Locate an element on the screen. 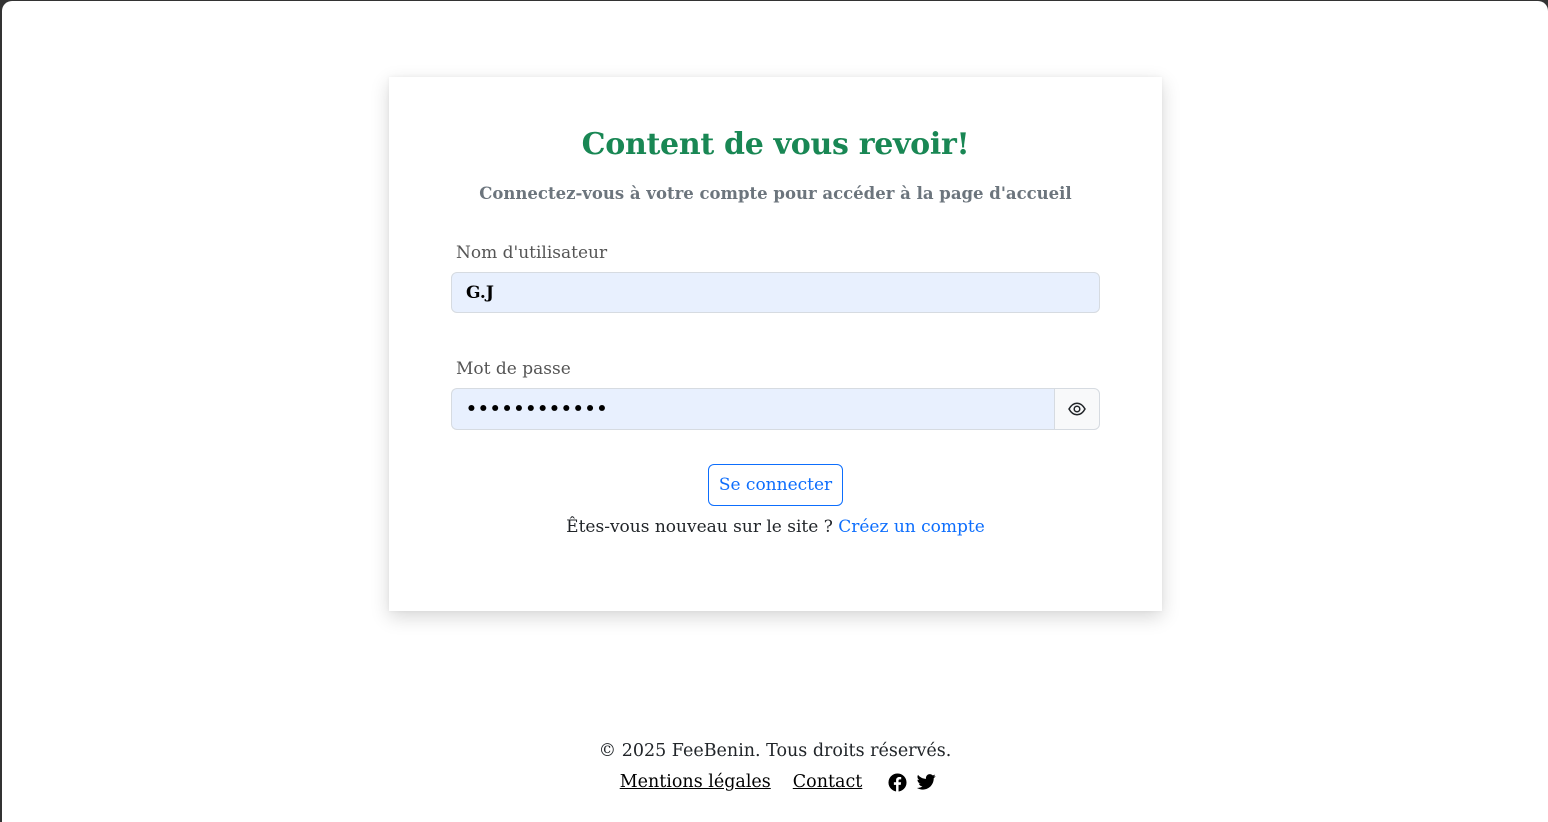  username-label: Nom d'utilisateur is located at coordinates (532, 253).